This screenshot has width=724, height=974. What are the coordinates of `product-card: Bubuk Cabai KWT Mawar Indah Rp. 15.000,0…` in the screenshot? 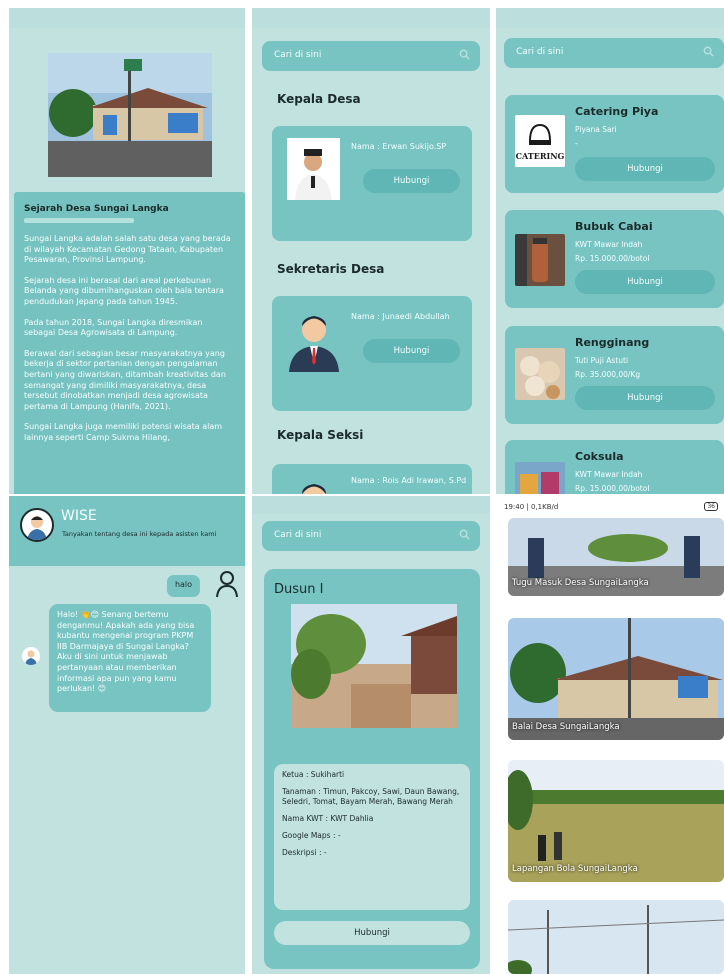 It's located at (614, 259).